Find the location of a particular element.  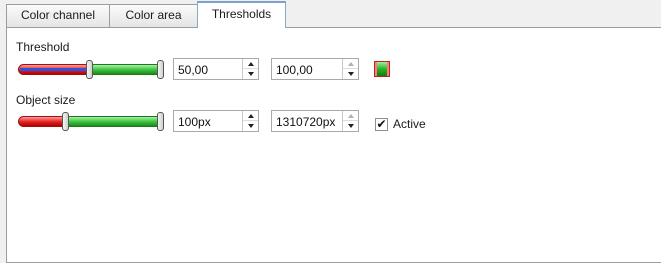

color-swatch is located at coordinates (382, 69).